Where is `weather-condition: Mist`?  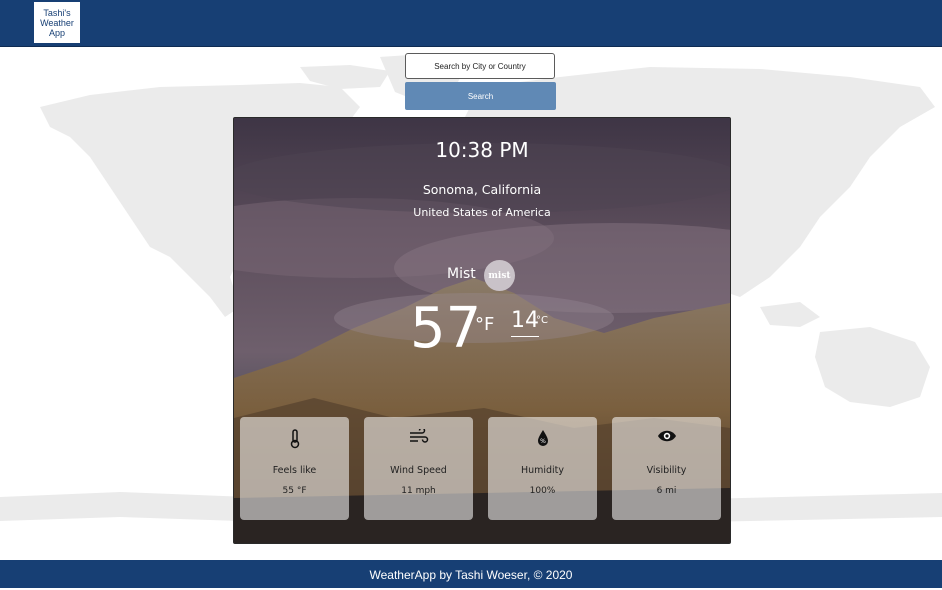 weather-condition: Mist is located at coordinates (461, 274).